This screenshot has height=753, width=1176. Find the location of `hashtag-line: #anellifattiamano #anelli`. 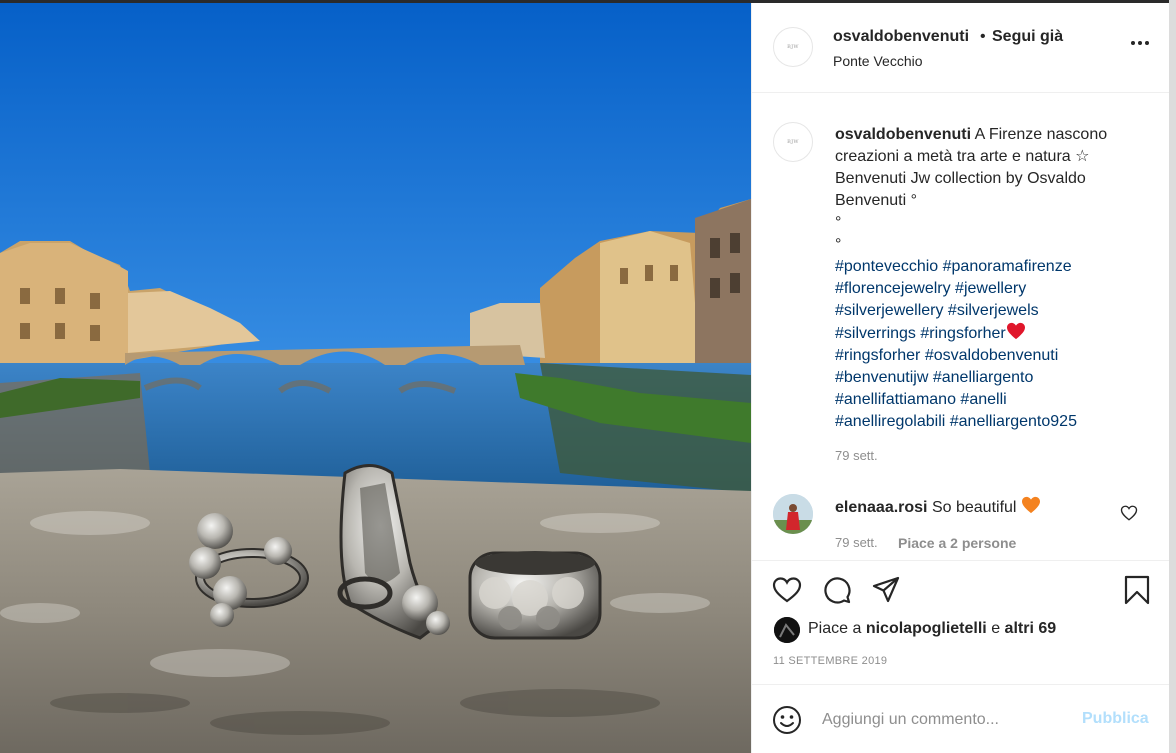

hashtag-line: #anellifattiamano #anelli is located at coordinates (985, 400).